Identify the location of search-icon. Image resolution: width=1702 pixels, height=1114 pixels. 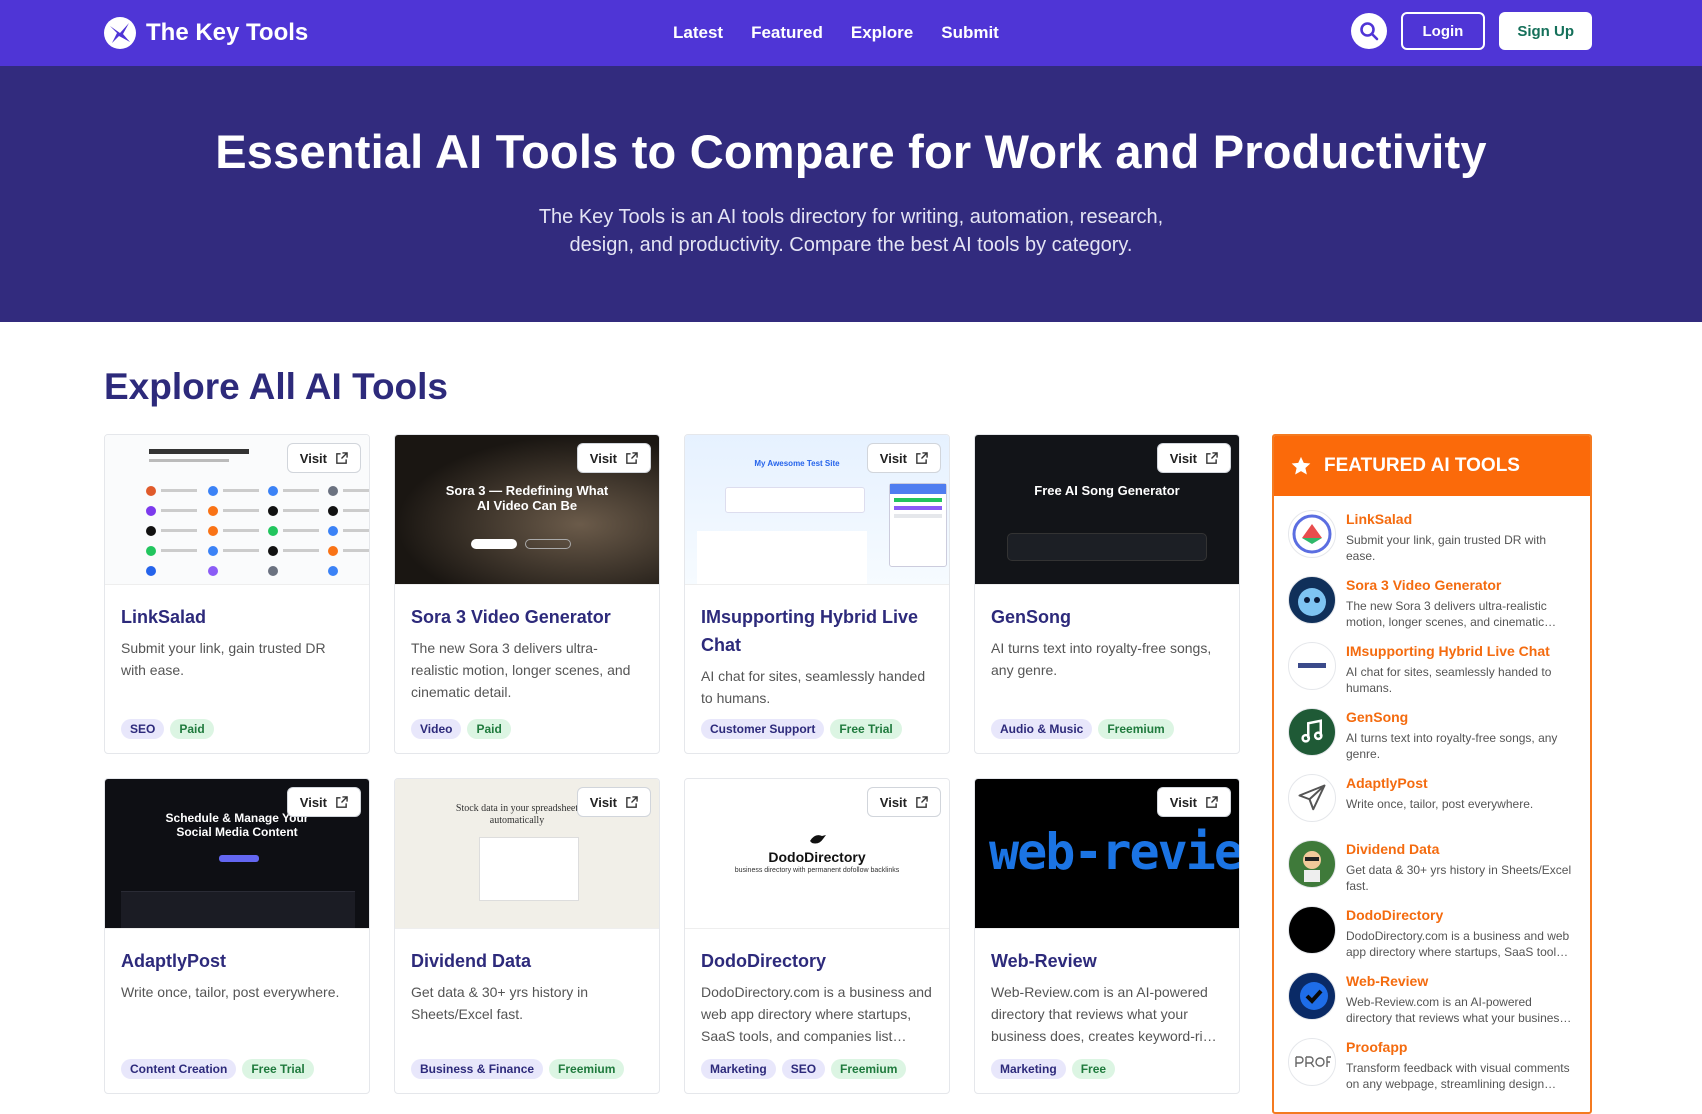
(1368, 31).